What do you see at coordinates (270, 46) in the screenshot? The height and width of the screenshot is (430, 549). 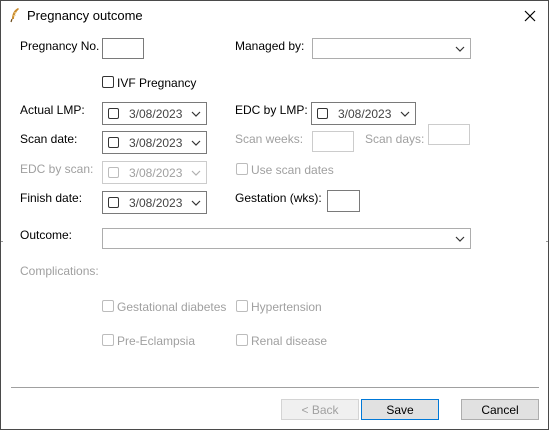 I see `managed-by-label: Managed by:` at bounding box center [270, 46].